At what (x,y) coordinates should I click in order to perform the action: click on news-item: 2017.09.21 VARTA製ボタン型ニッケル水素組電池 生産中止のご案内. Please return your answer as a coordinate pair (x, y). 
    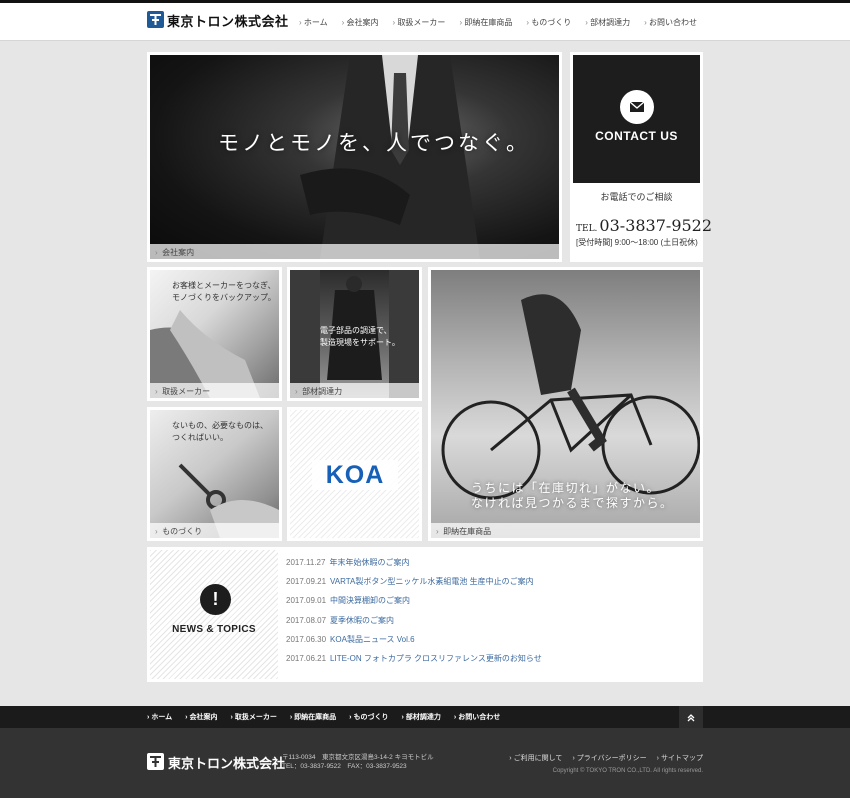
    Looking at the image, I should click on (414, 585).